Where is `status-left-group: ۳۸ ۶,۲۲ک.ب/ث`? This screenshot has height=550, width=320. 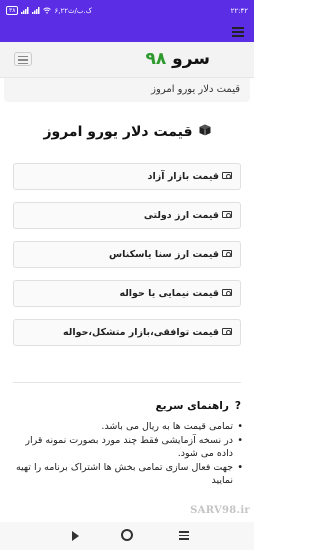
status-left-group: ۳۸ ۶,۲۲ک.ب/ث is located at coordinates (49, 10).